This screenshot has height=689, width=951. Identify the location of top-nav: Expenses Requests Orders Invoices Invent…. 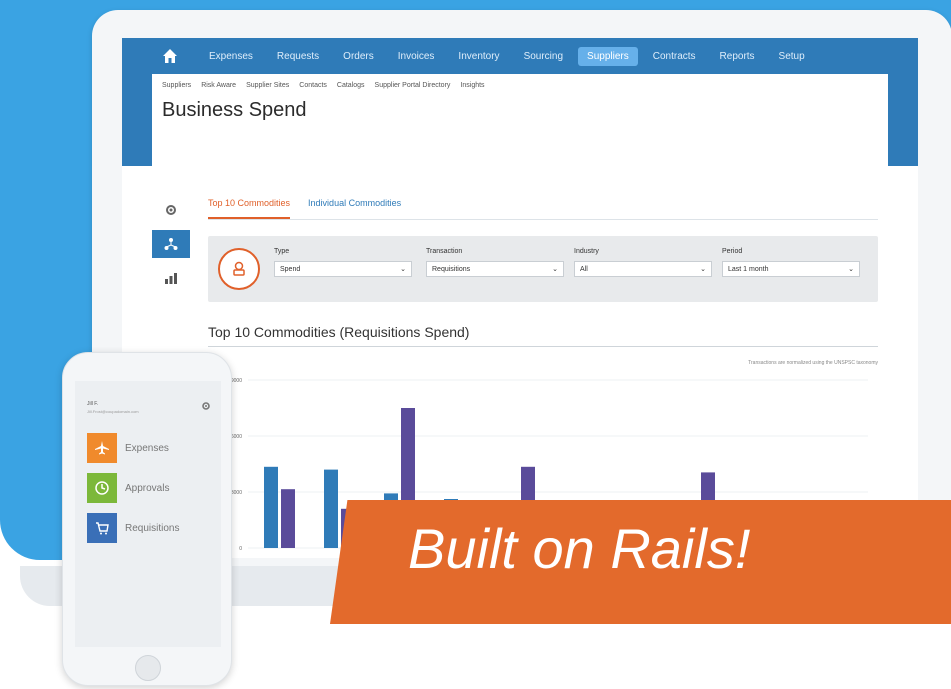
(520, 56).